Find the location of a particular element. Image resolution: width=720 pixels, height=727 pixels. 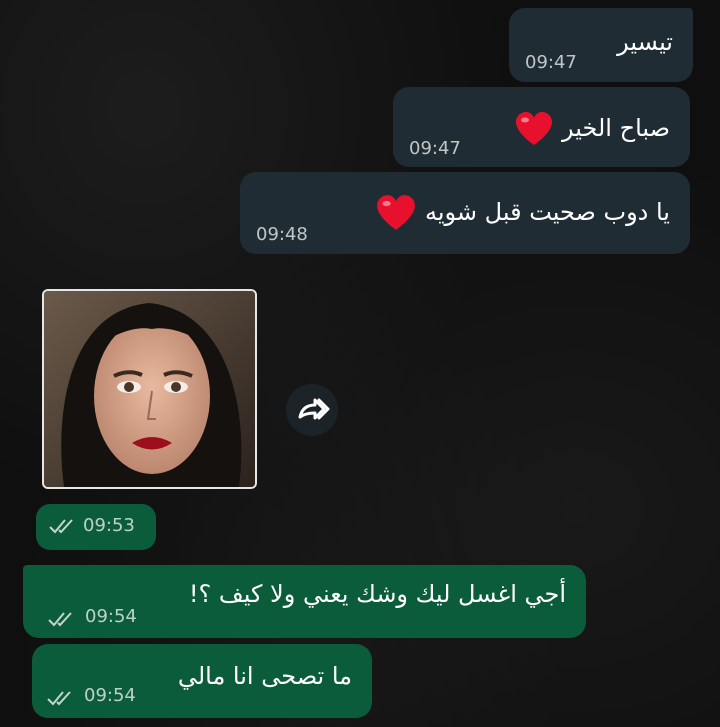

image-message is located at coordinates (149, 389).